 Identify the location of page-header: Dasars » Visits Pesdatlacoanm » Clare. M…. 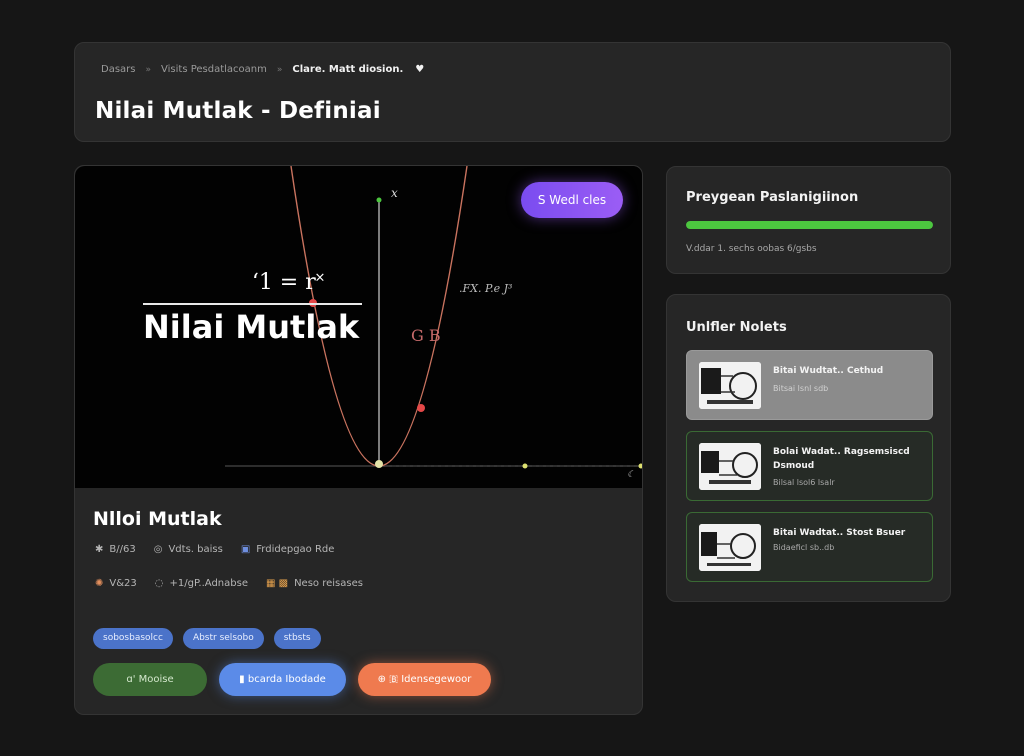
(512, 92).